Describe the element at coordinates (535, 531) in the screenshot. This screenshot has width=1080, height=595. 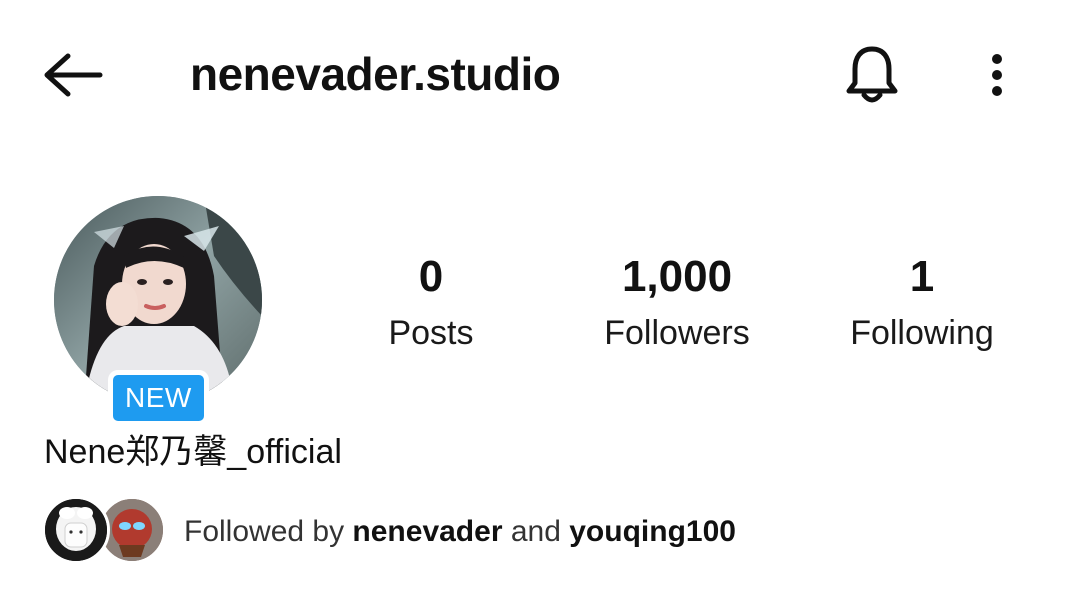
I see `followed-by-connector: and` at that location.